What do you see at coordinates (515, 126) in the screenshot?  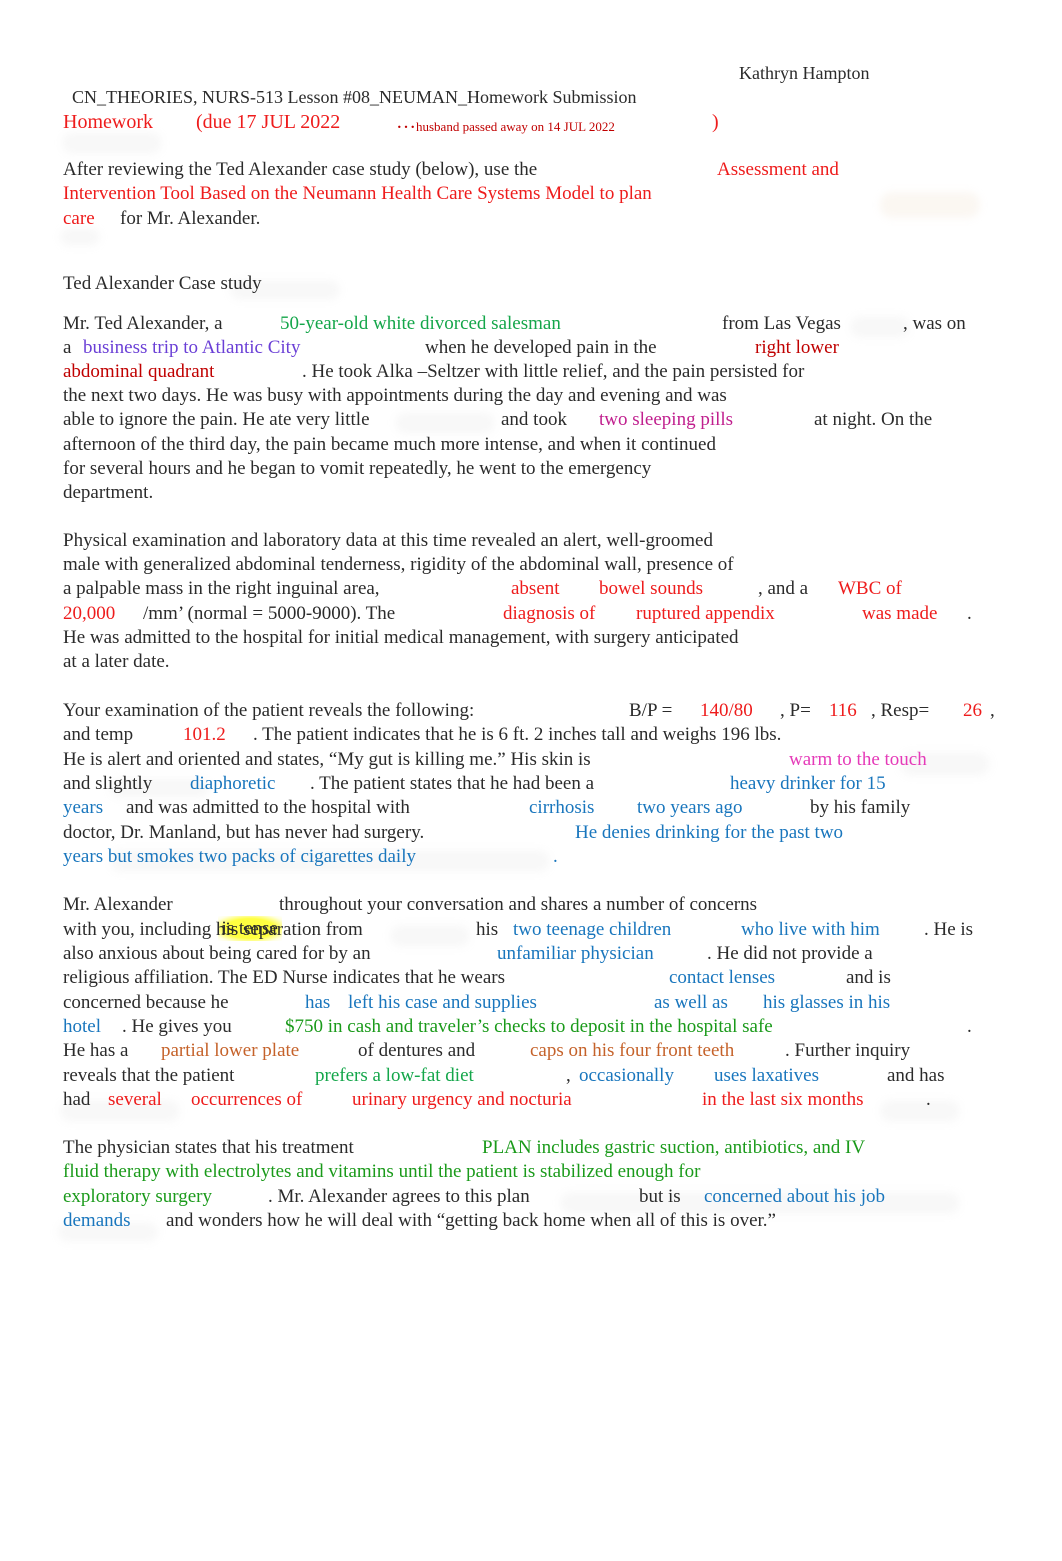 I see `note-text: husband passed away on 14 JUL 2022` at bounding box center [515, 126].